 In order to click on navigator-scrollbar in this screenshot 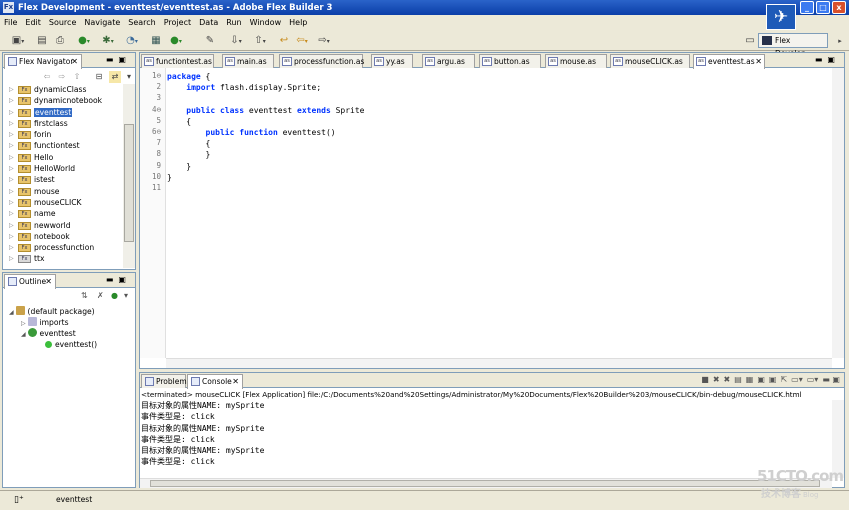, I will do `click(129, 176)`.